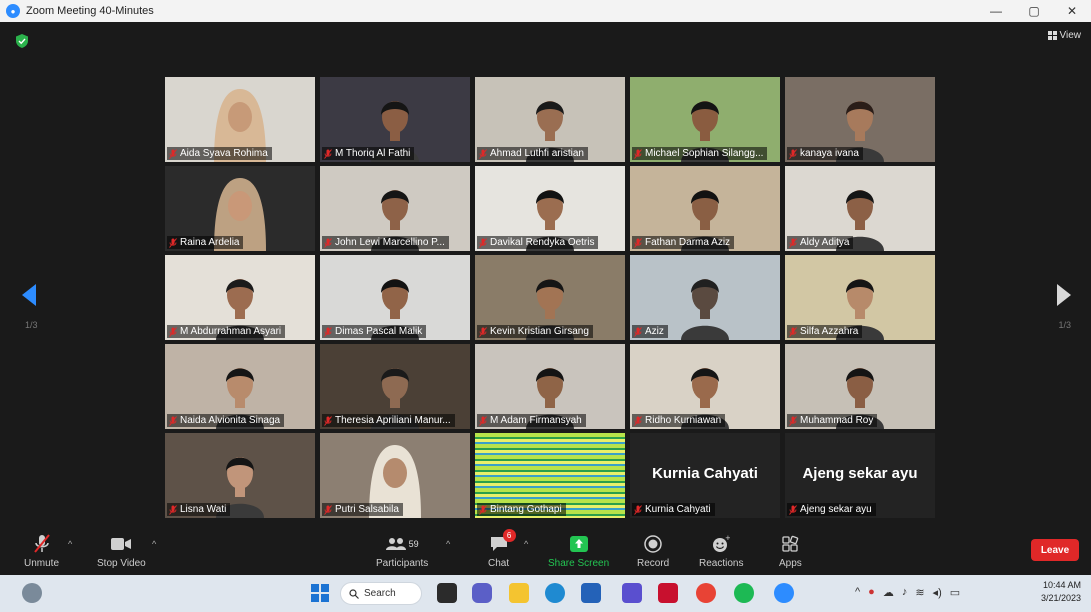  Describe the element at coordinates (871, 592) in the screenshot. I see `tray-antivirus-icon: ●` at that location.